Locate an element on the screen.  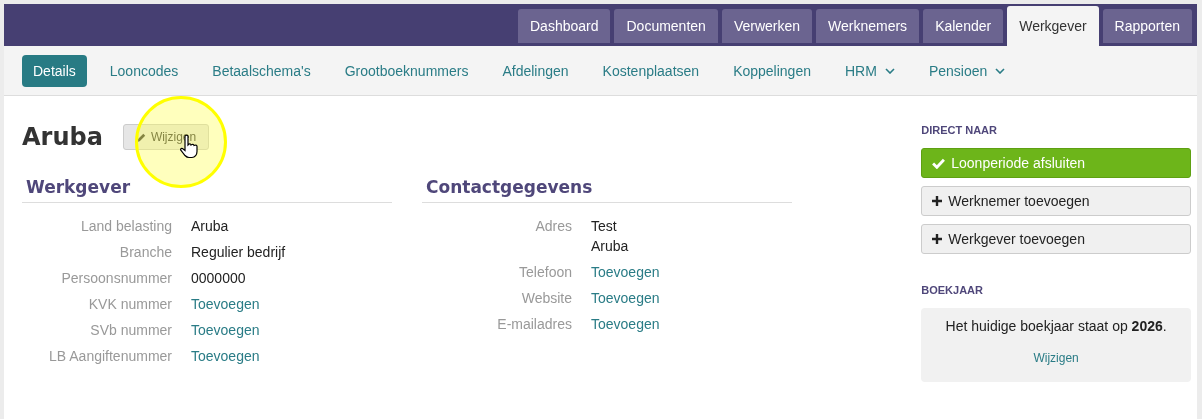
sub-nav-tab: Pensioen is located at coordinates (967, 70).